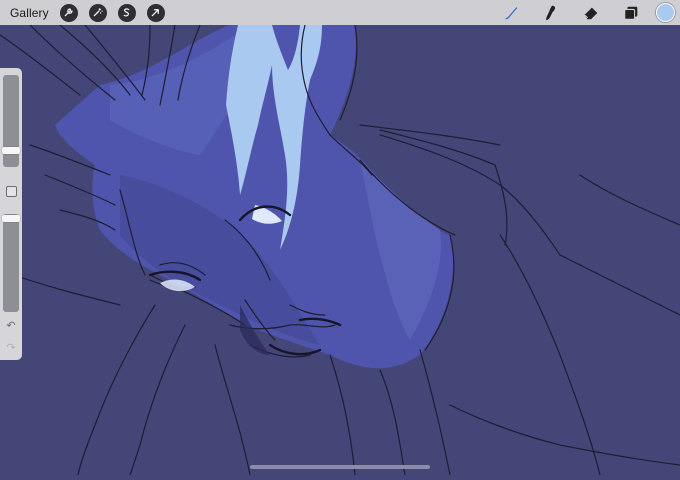 The width and height of the screenshot is (680, 480). Describe the element at coordinates (97, 12) in the screenshot. I see `magic-wand-icon` at that location.